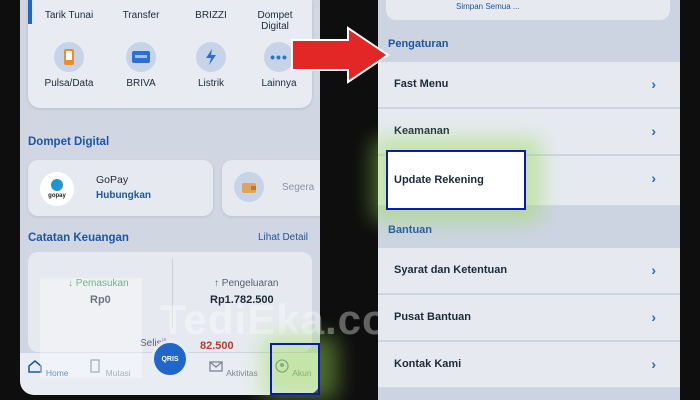 The image size is (700, 400). I want to click on service-label: Listrik, so click(211, 83).